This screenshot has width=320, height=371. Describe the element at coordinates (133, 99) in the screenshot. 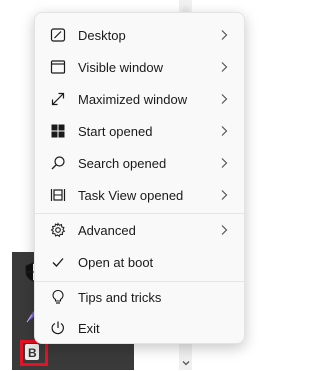

I see `menu-item-label: Maximized window` at that location.